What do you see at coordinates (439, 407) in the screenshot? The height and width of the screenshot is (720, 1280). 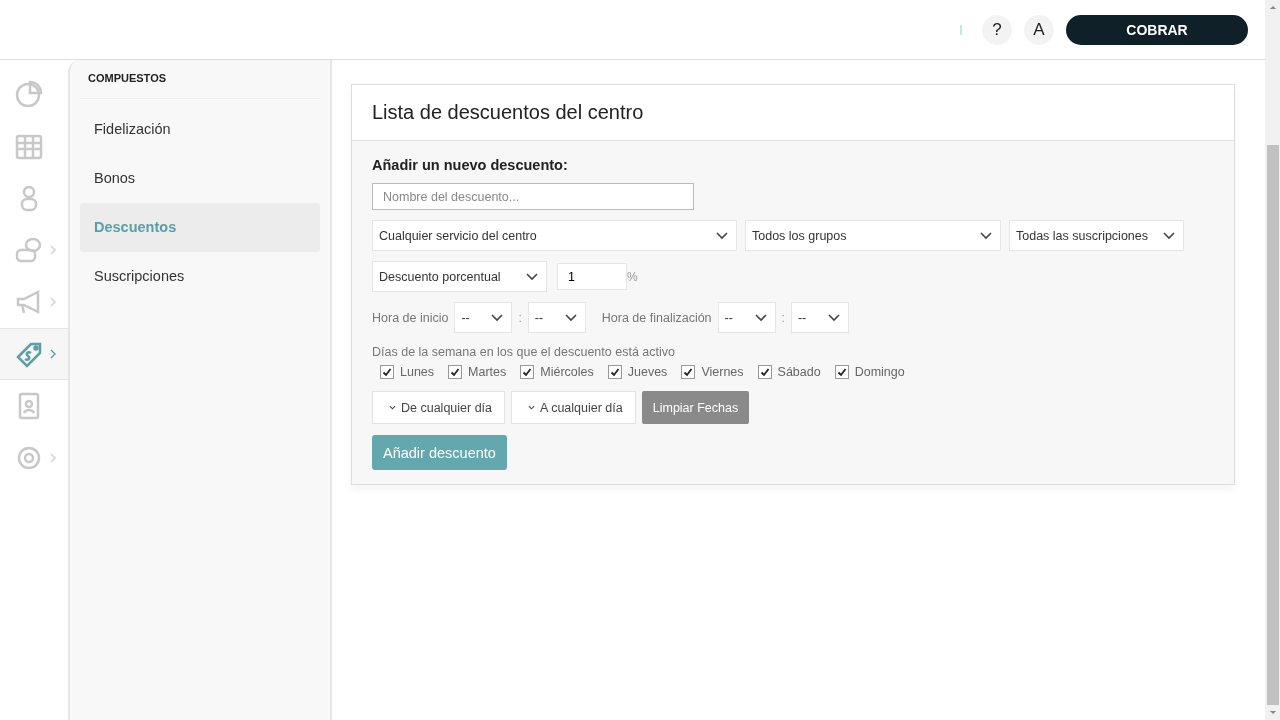 I see `date-from-button: De cualquier día` at bounding box center [439, 407].